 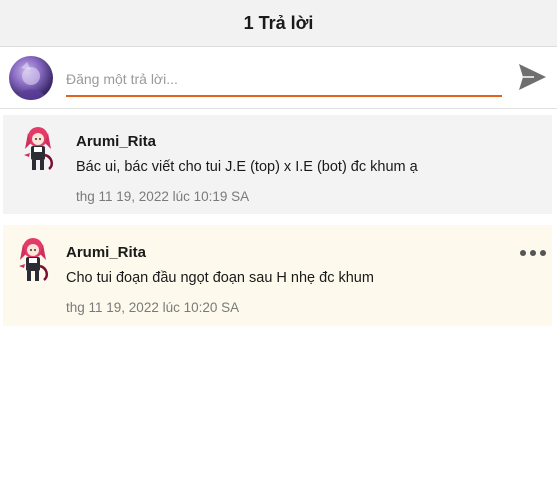 I want to click on page-title: 1 Trả lời, so click(x=278, y=22).